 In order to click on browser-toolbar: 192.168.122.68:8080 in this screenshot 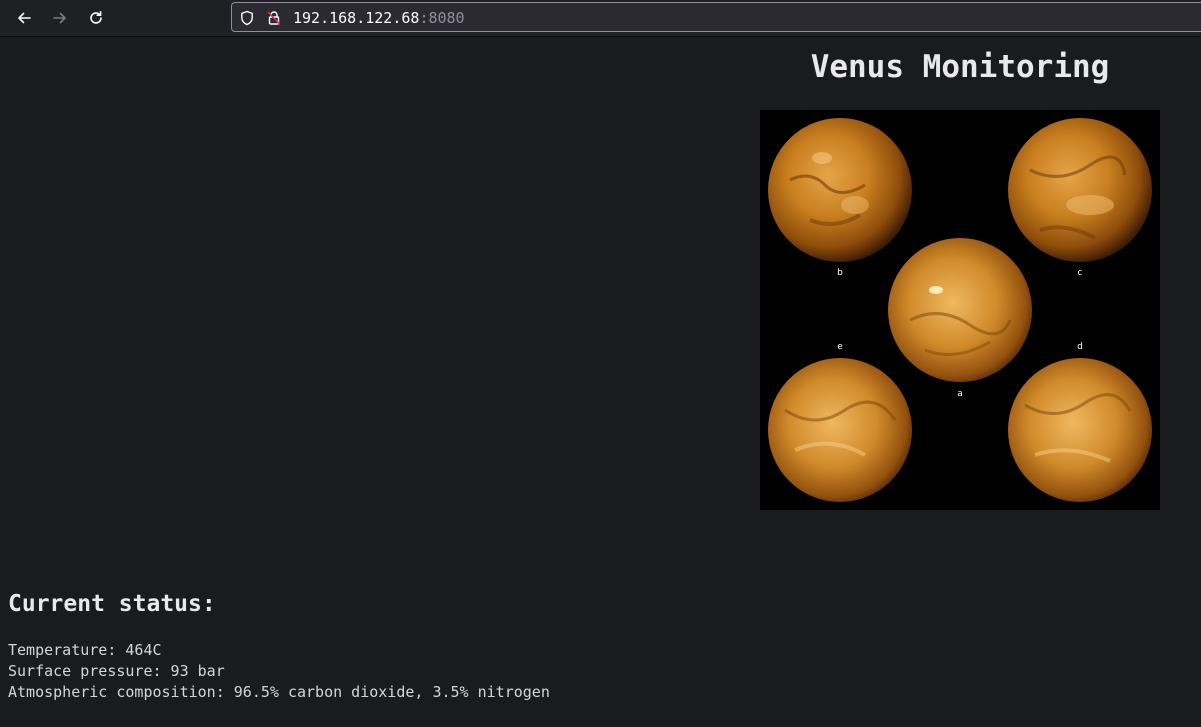, I will do `click(600, 18)`.